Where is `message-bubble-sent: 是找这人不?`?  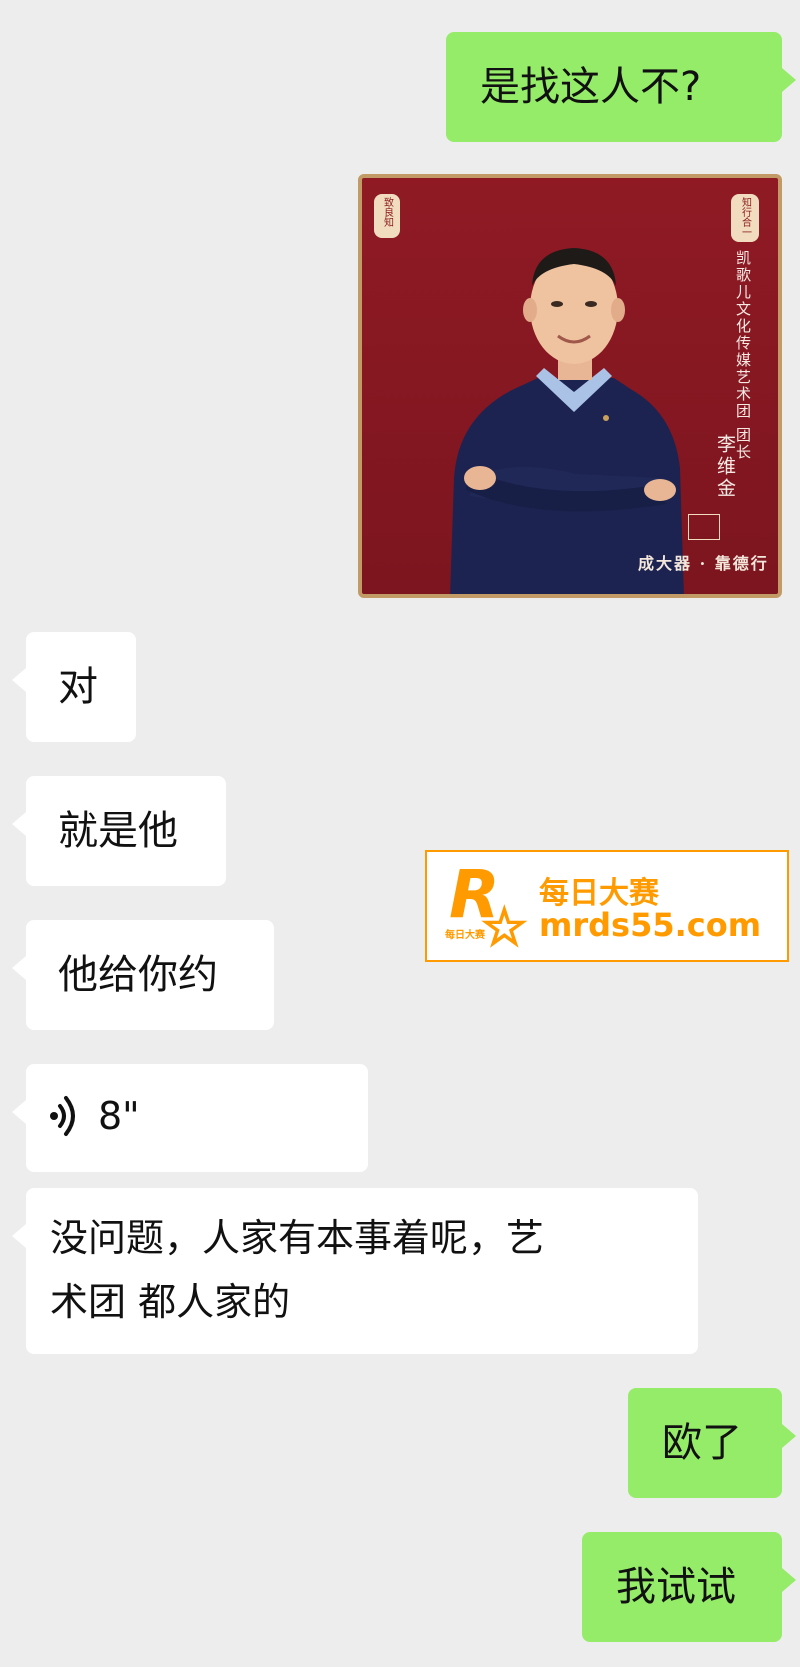 message-bubble-sent: 是找这人不? is located at coordinates (621, 87).